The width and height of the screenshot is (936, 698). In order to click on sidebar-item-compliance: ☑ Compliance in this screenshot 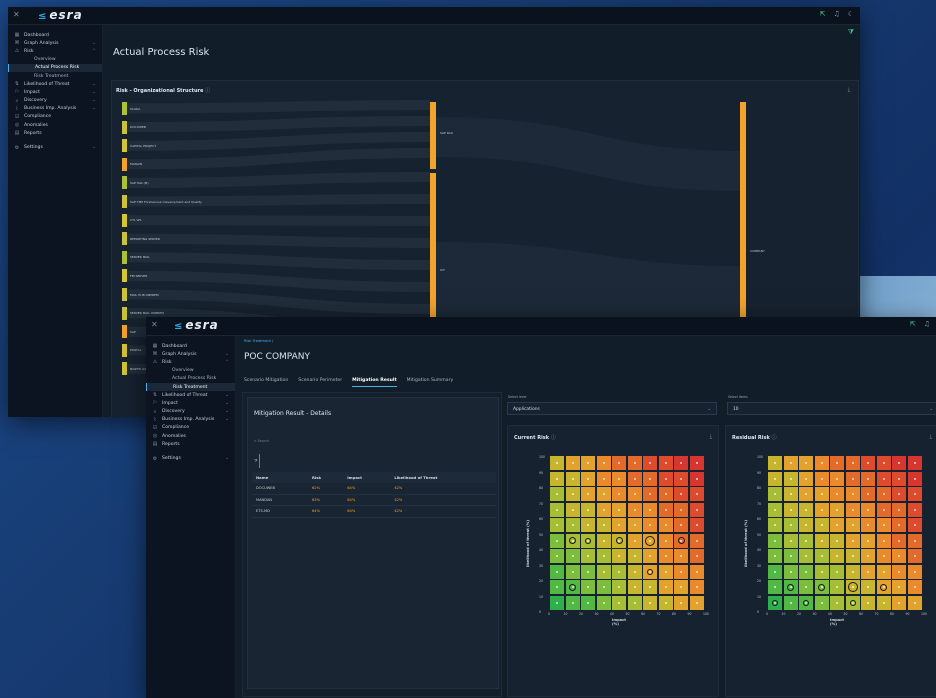, I will do `click(190, 428)`.